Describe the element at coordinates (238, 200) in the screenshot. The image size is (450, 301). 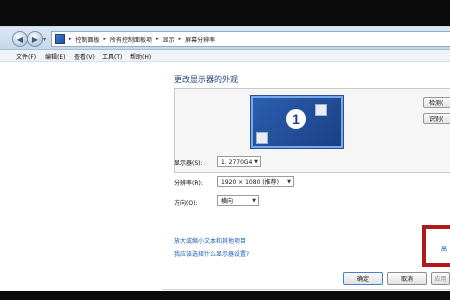
I see `orientation-select: 横向 ▼` at that location.